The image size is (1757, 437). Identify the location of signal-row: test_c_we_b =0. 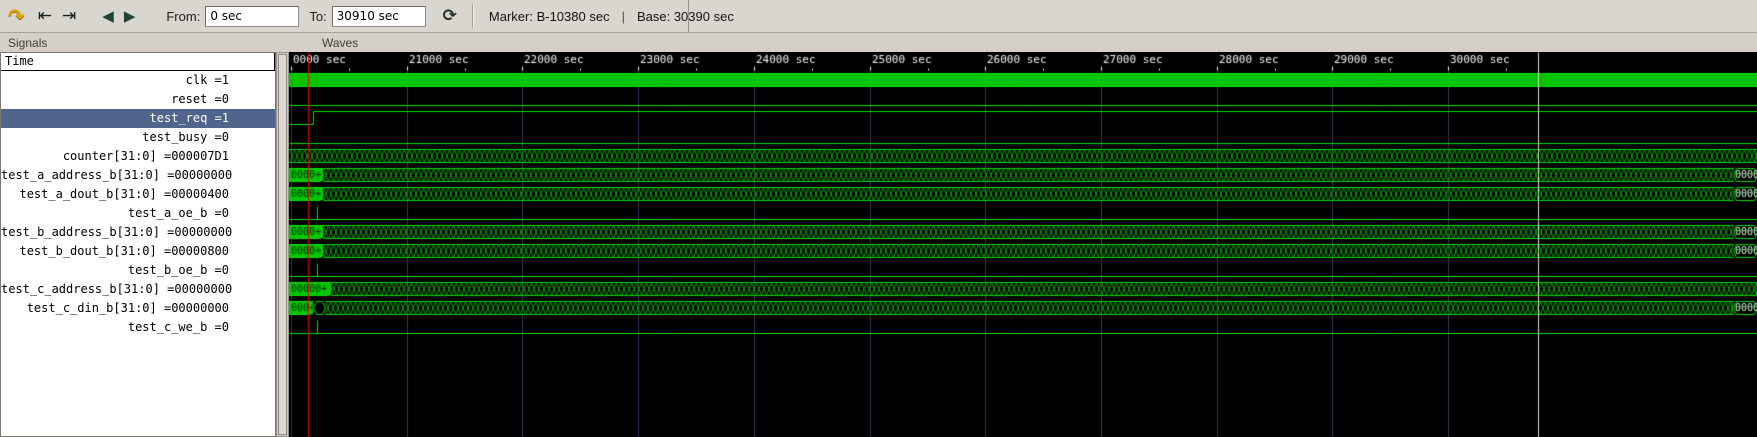
(138, 327).